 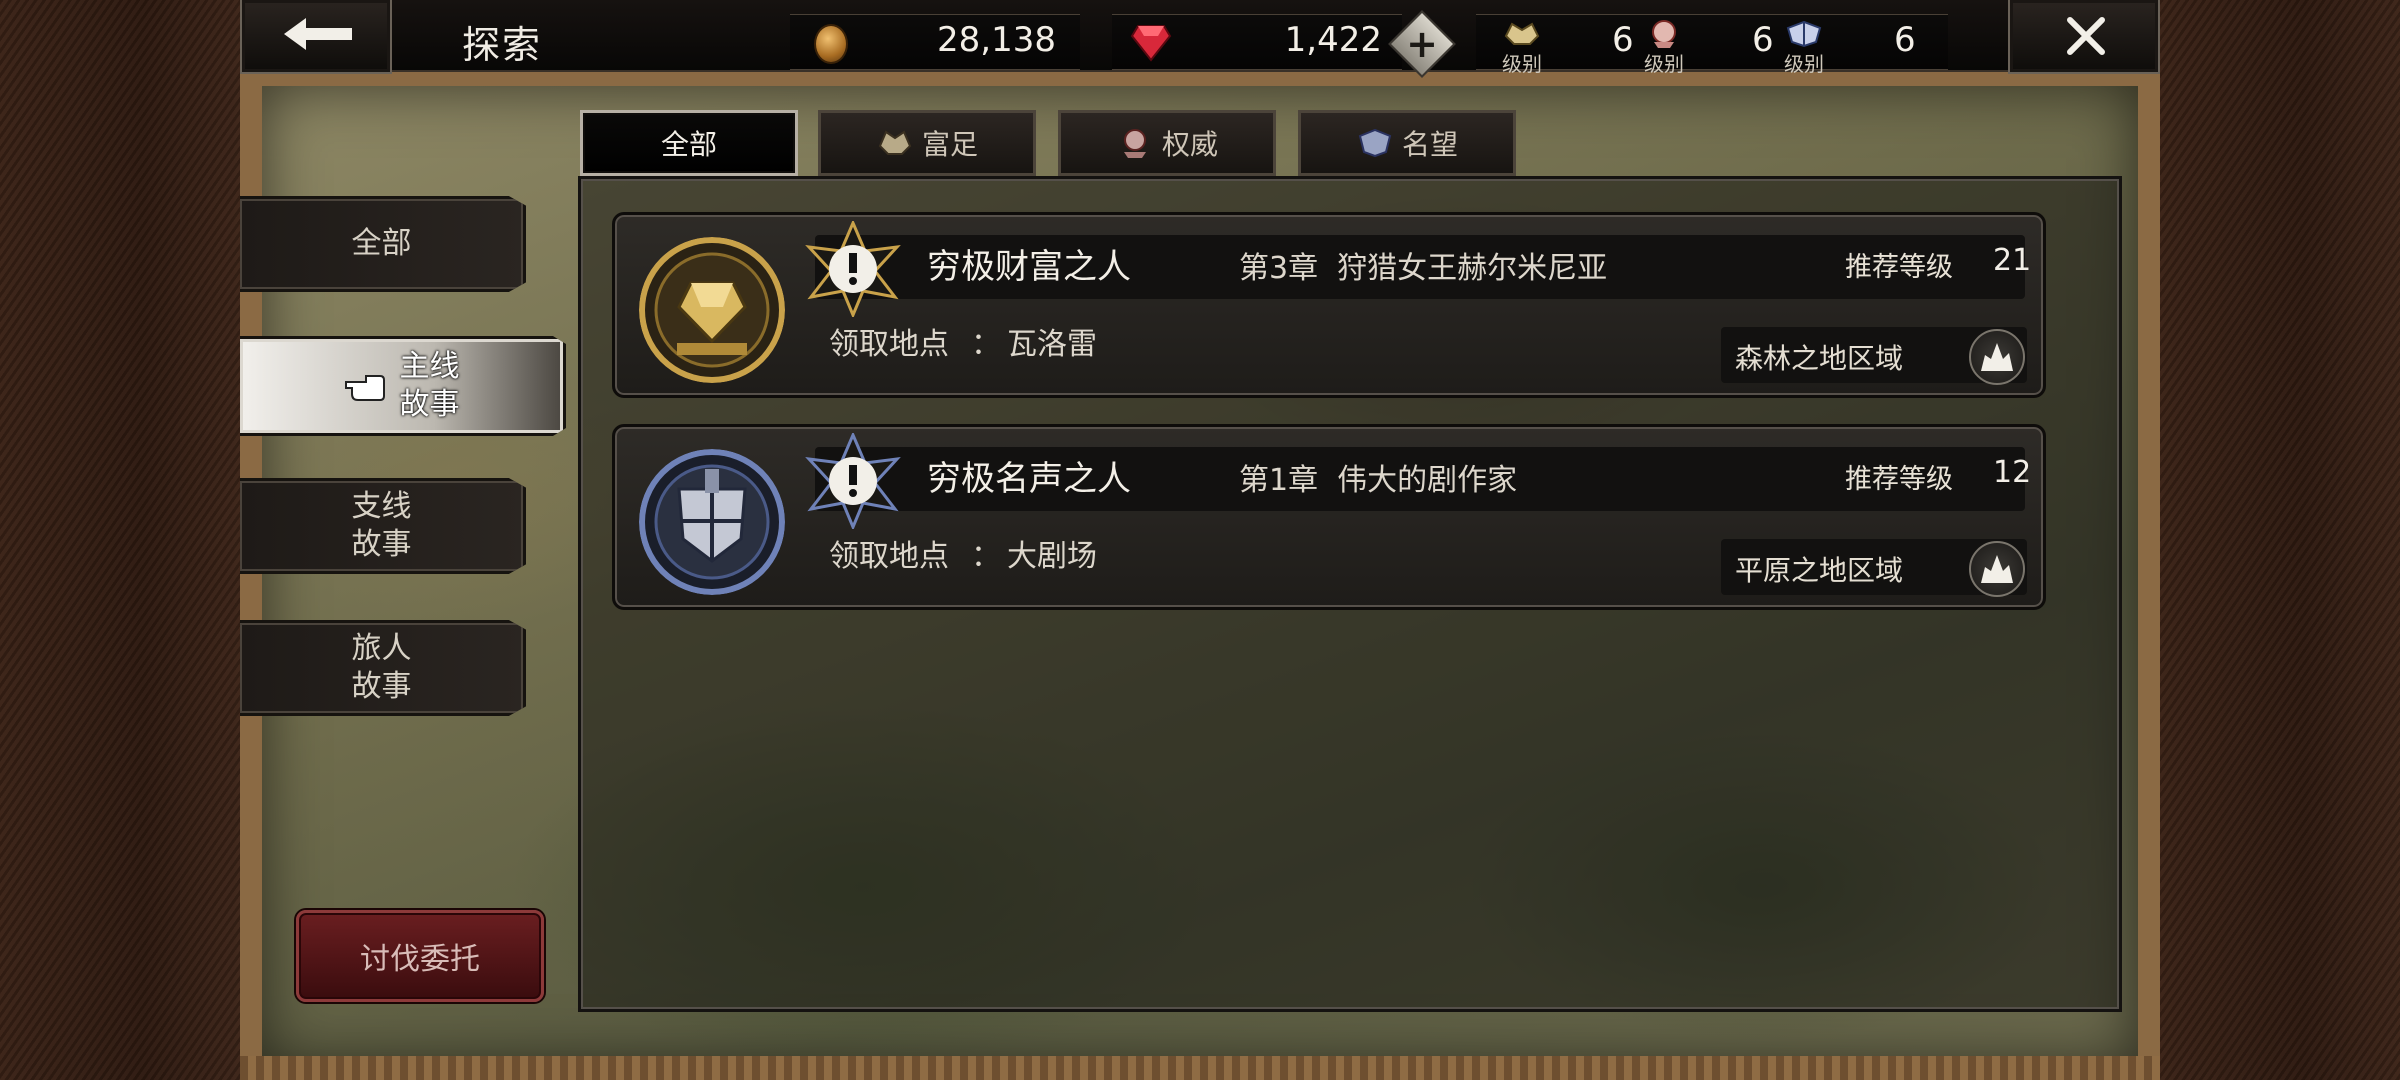 I want to click on back-arrow-icon, so click(x=318, y=34).